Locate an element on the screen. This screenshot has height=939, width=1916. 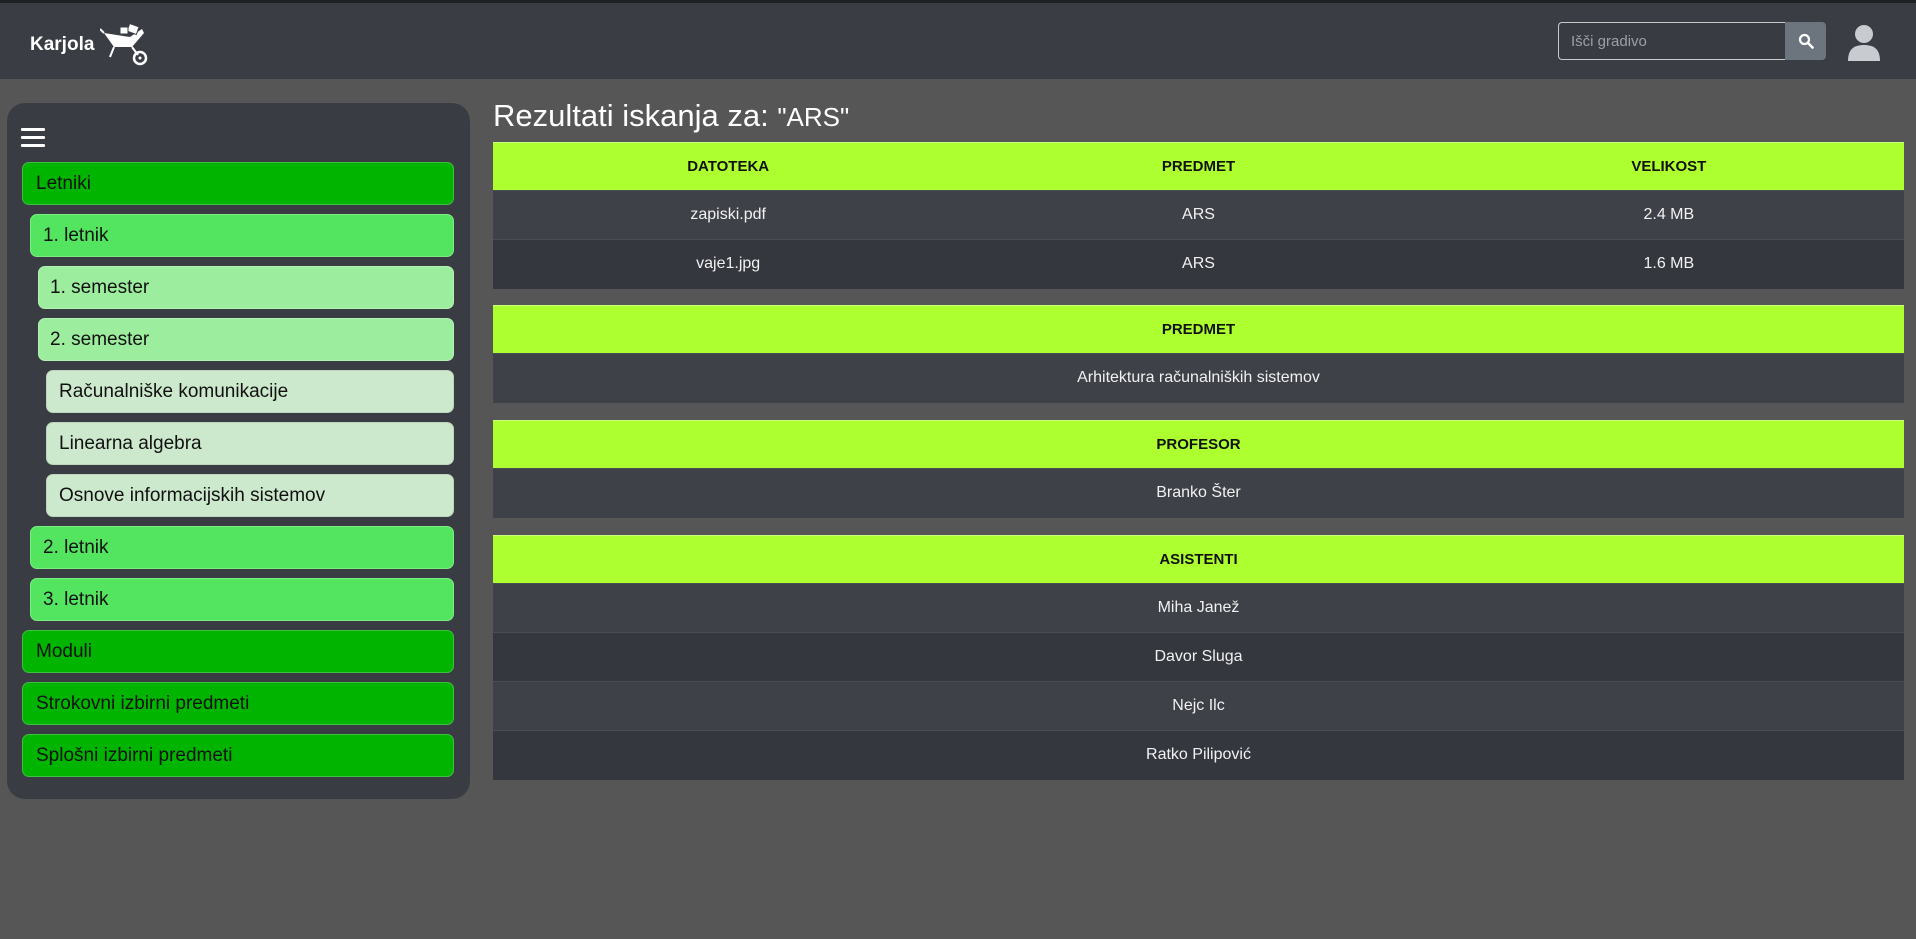
search-input is located at coordinates (1671, 41).